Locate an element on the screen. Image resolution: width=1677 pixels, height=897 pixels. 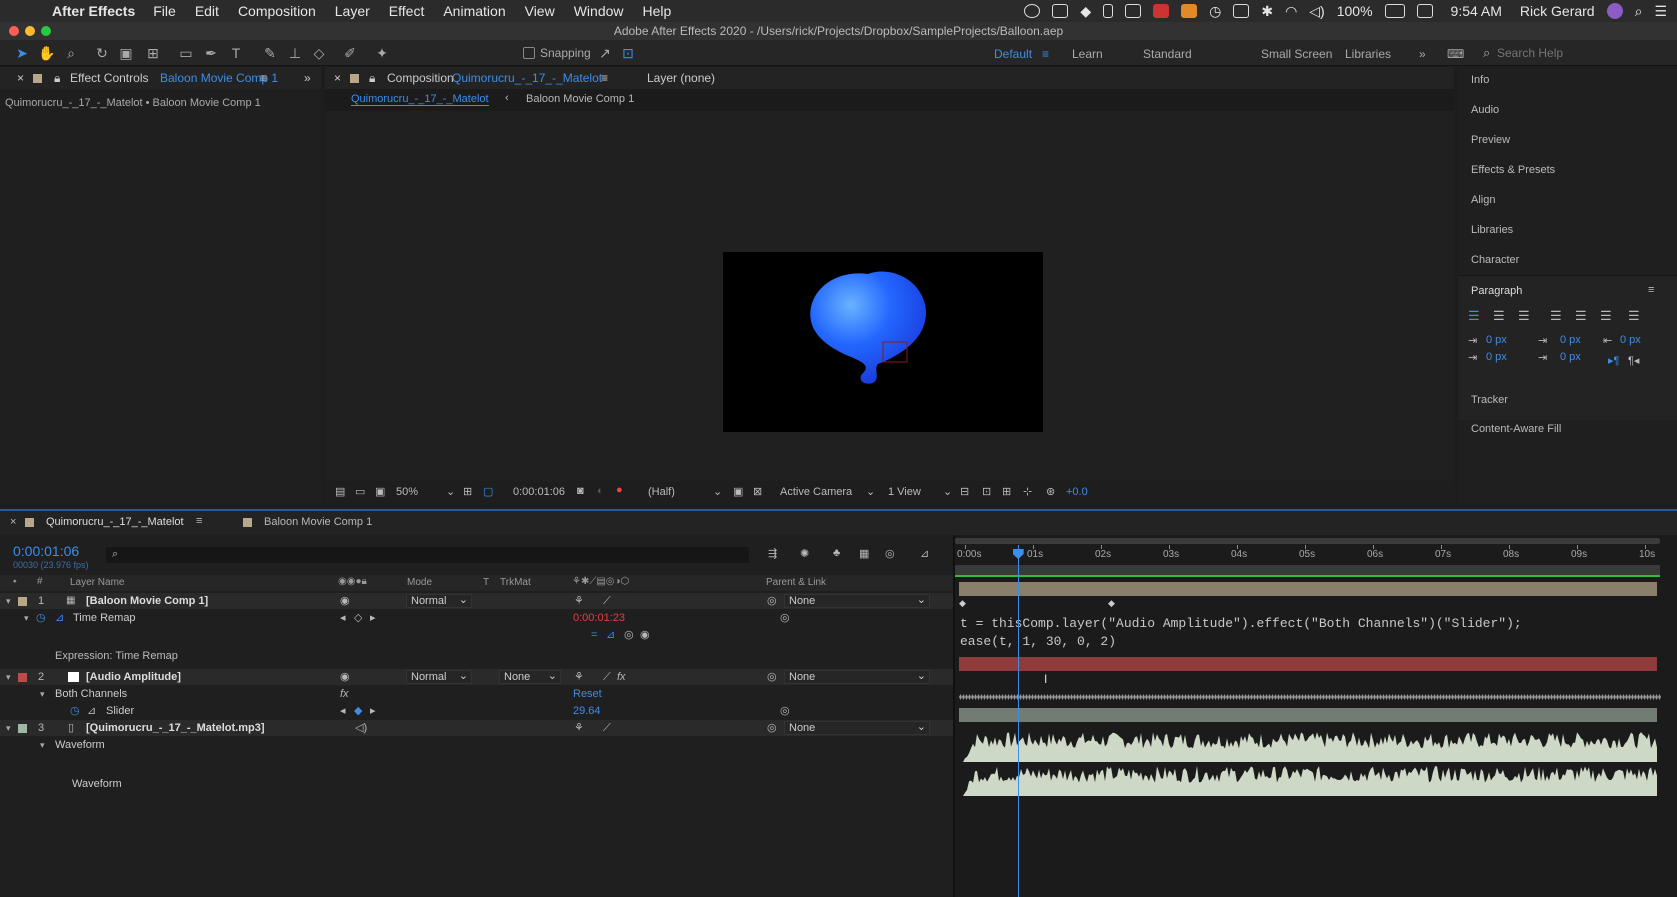
fast-previews-icon: ⊡ is located at coordinates (986, 491).